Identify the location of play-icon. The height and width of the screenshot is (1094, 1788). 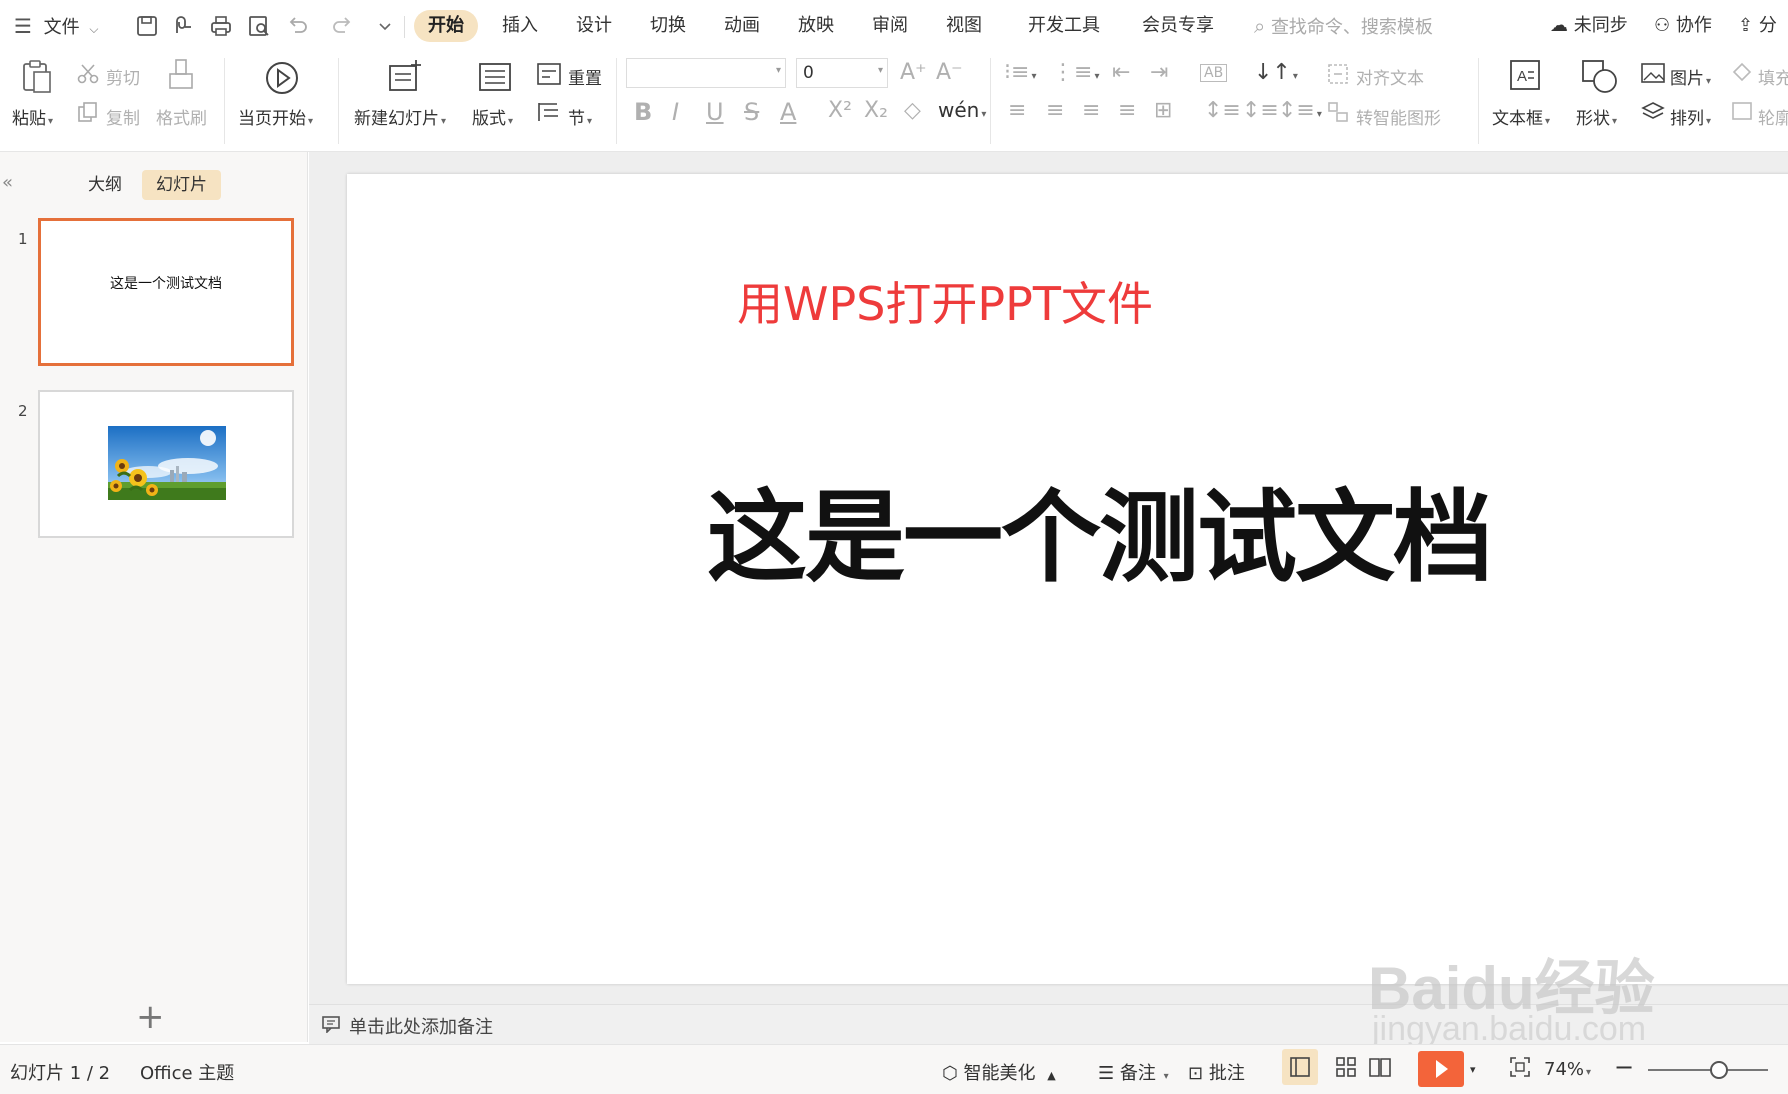
(1442, 1069).